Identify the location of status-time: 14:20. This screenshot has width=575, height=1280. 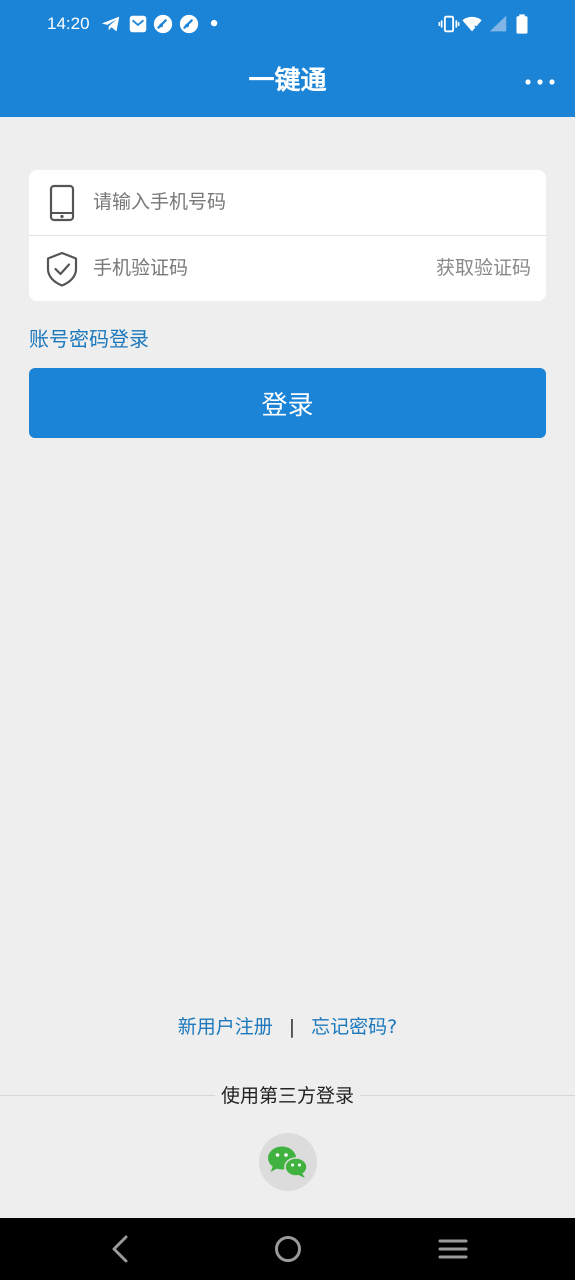
(68, 23).